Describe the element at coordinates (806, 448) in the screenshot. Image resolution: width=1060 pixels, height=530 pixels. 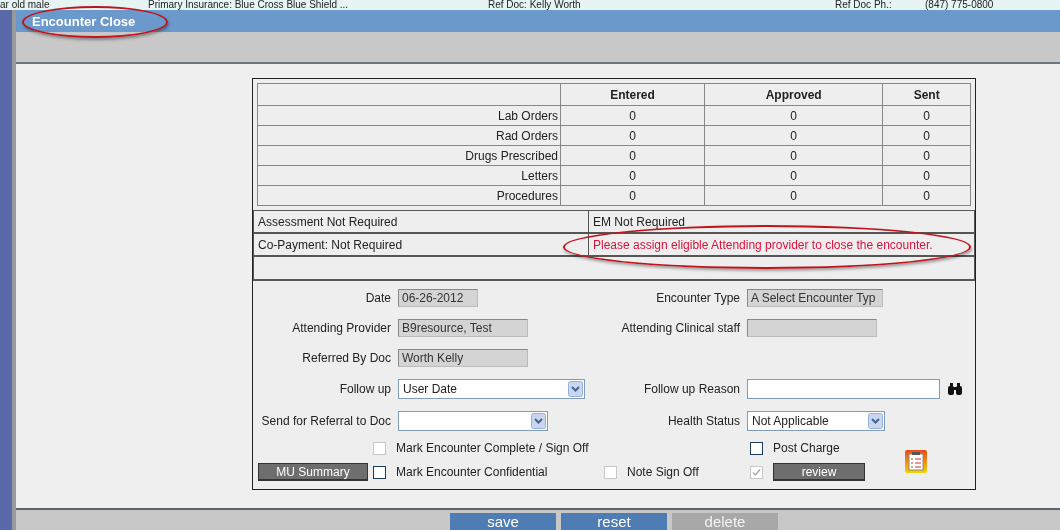
I see `checkbox-label: Post Charge` at that location.